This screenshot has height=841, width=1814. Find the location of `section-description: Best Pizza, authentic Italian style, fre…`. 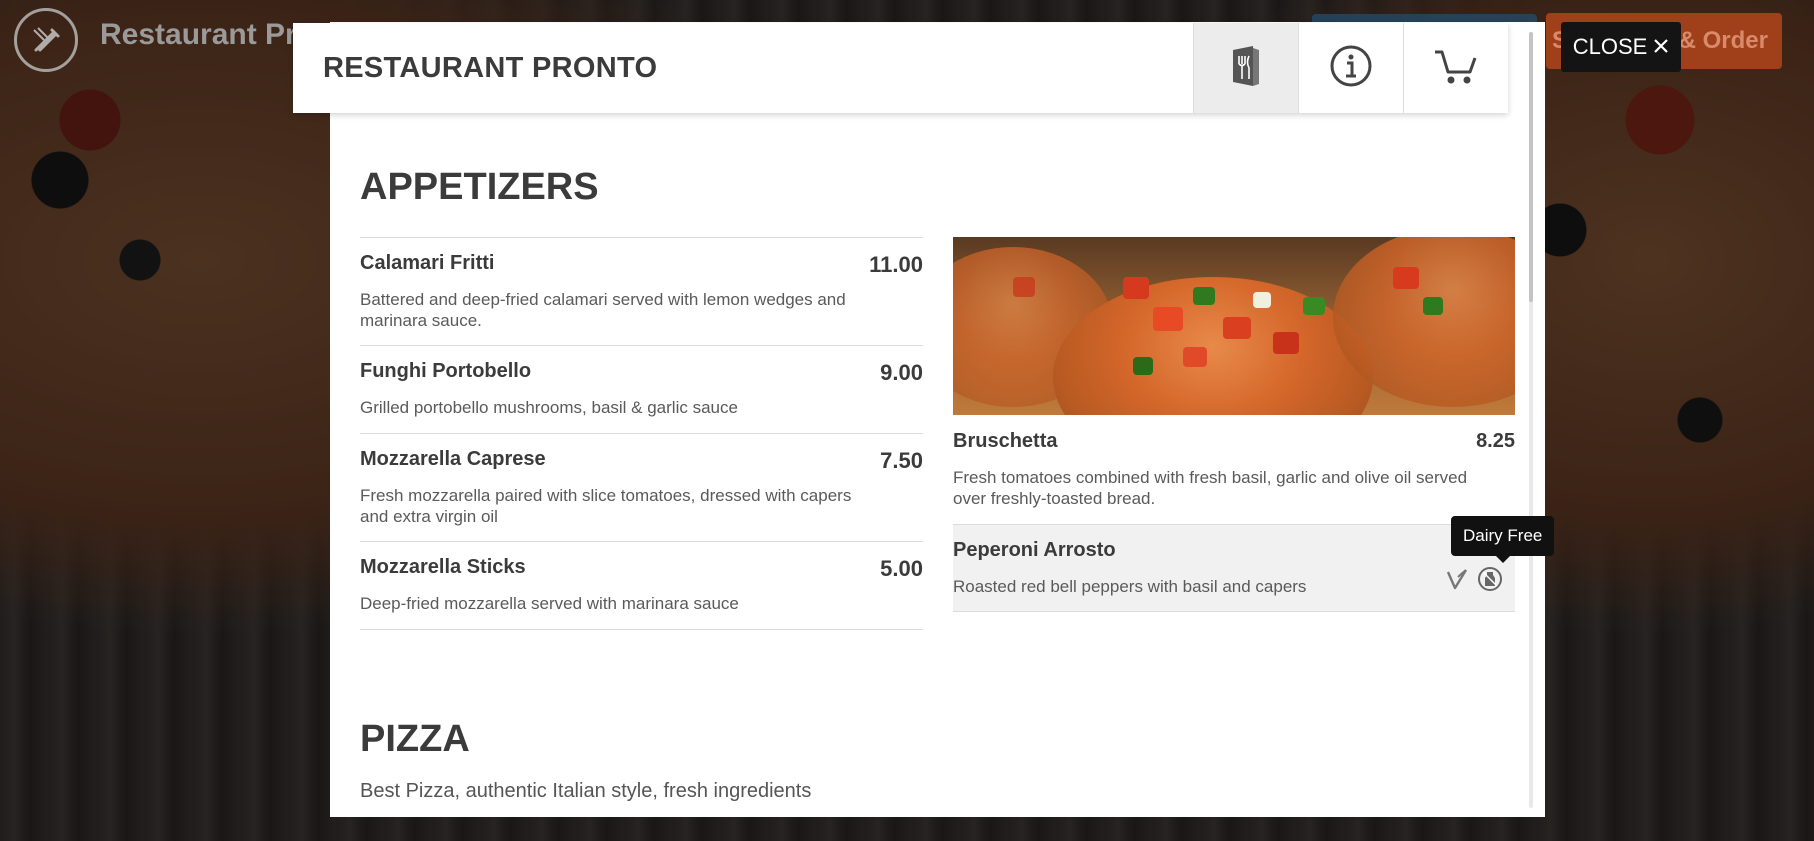

section-description: Best Pizza, authentic Italian style, fre… is located at coordinates (586, 791).